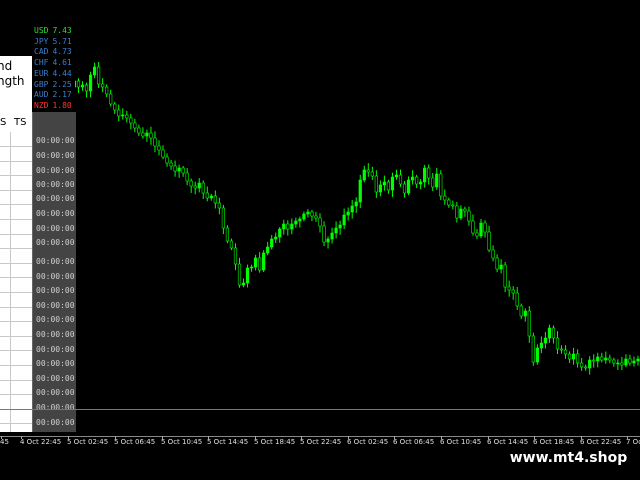  What do you see at coordinates (320, 409) in the screenshot?
I see `horizontal-price-line` at bounding box center [320, 409].